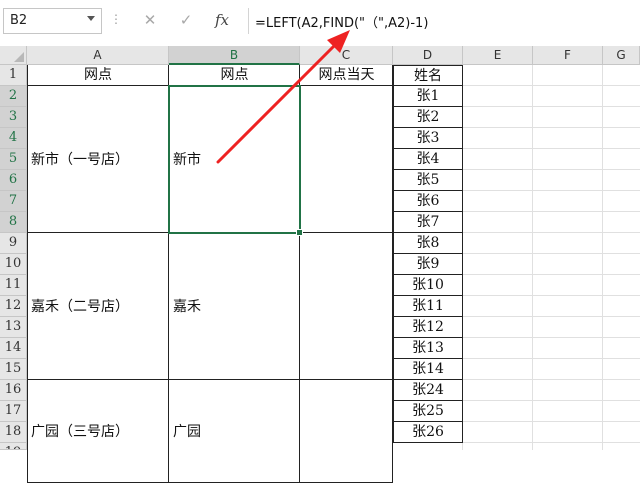  I want to click on cell-d7: 张6, so click(428, 201).